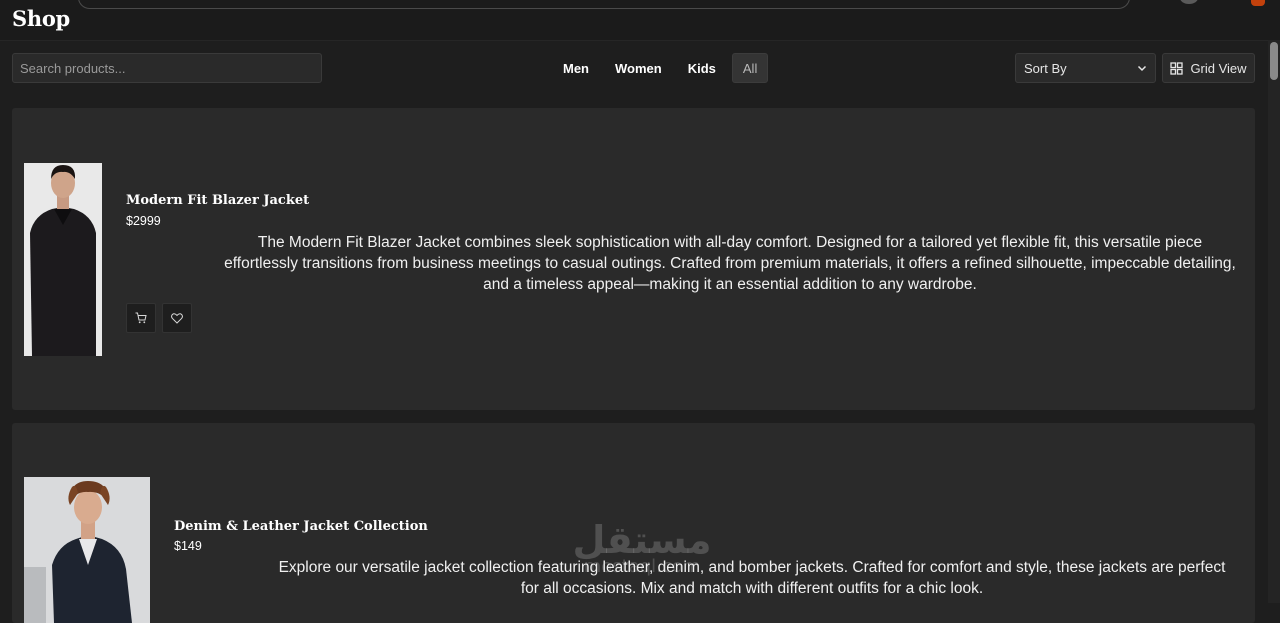  What do you see at coordinates (1085, 68) in the screenshot?
I see `sort-select: Sort By` at bounding box center [1085, 68].